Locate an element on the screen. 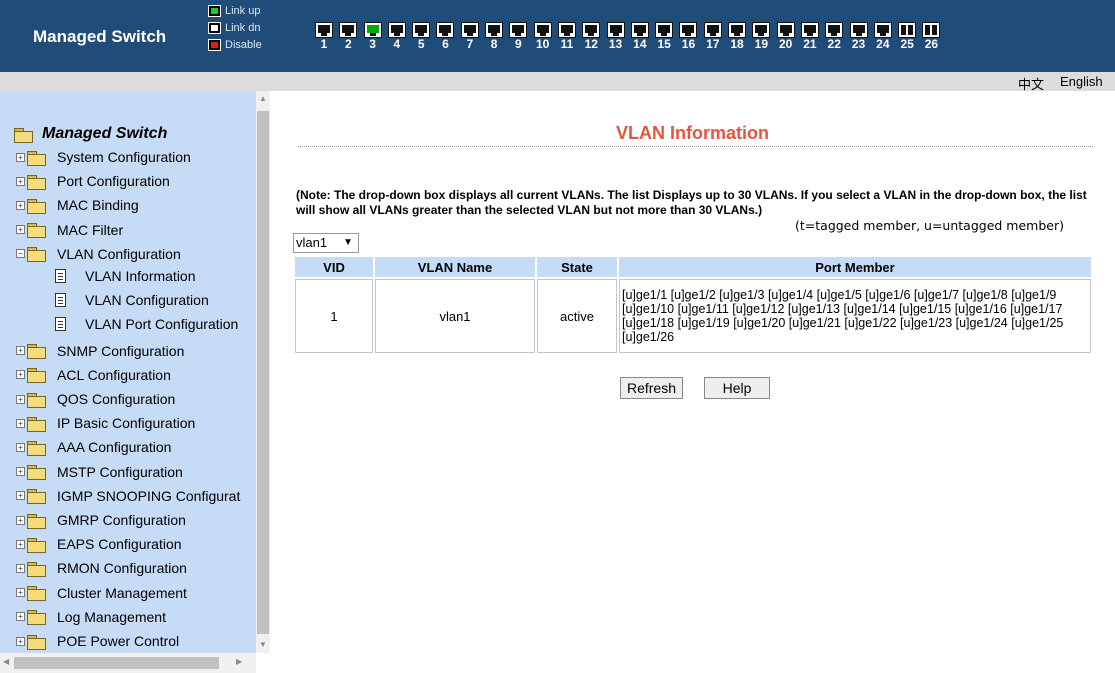 Image resolution: width=1115 pixels, height=673 pixels. horizontal-scrollbar: ◀ ▶ is located at coordinates (128, 663).